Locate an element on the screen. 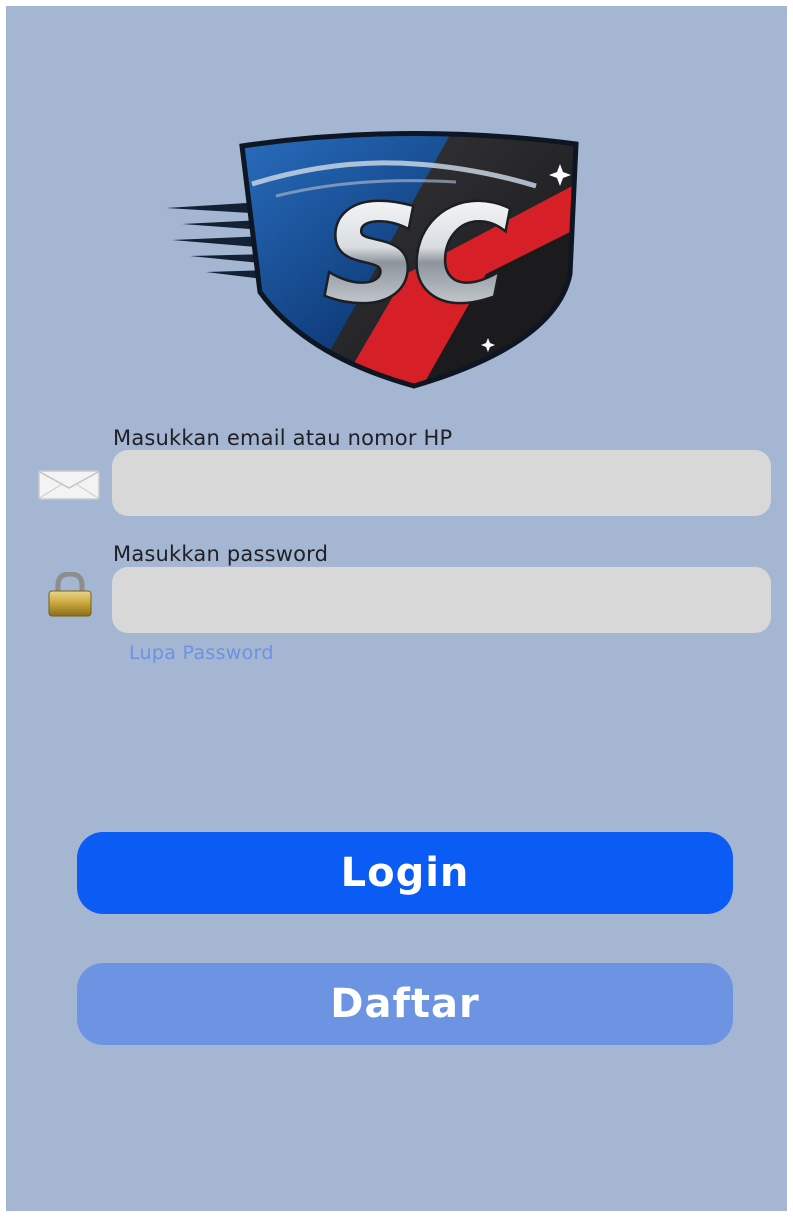 The image size is (793, 1217). login-button: Login is located at coordinates (405, 873).